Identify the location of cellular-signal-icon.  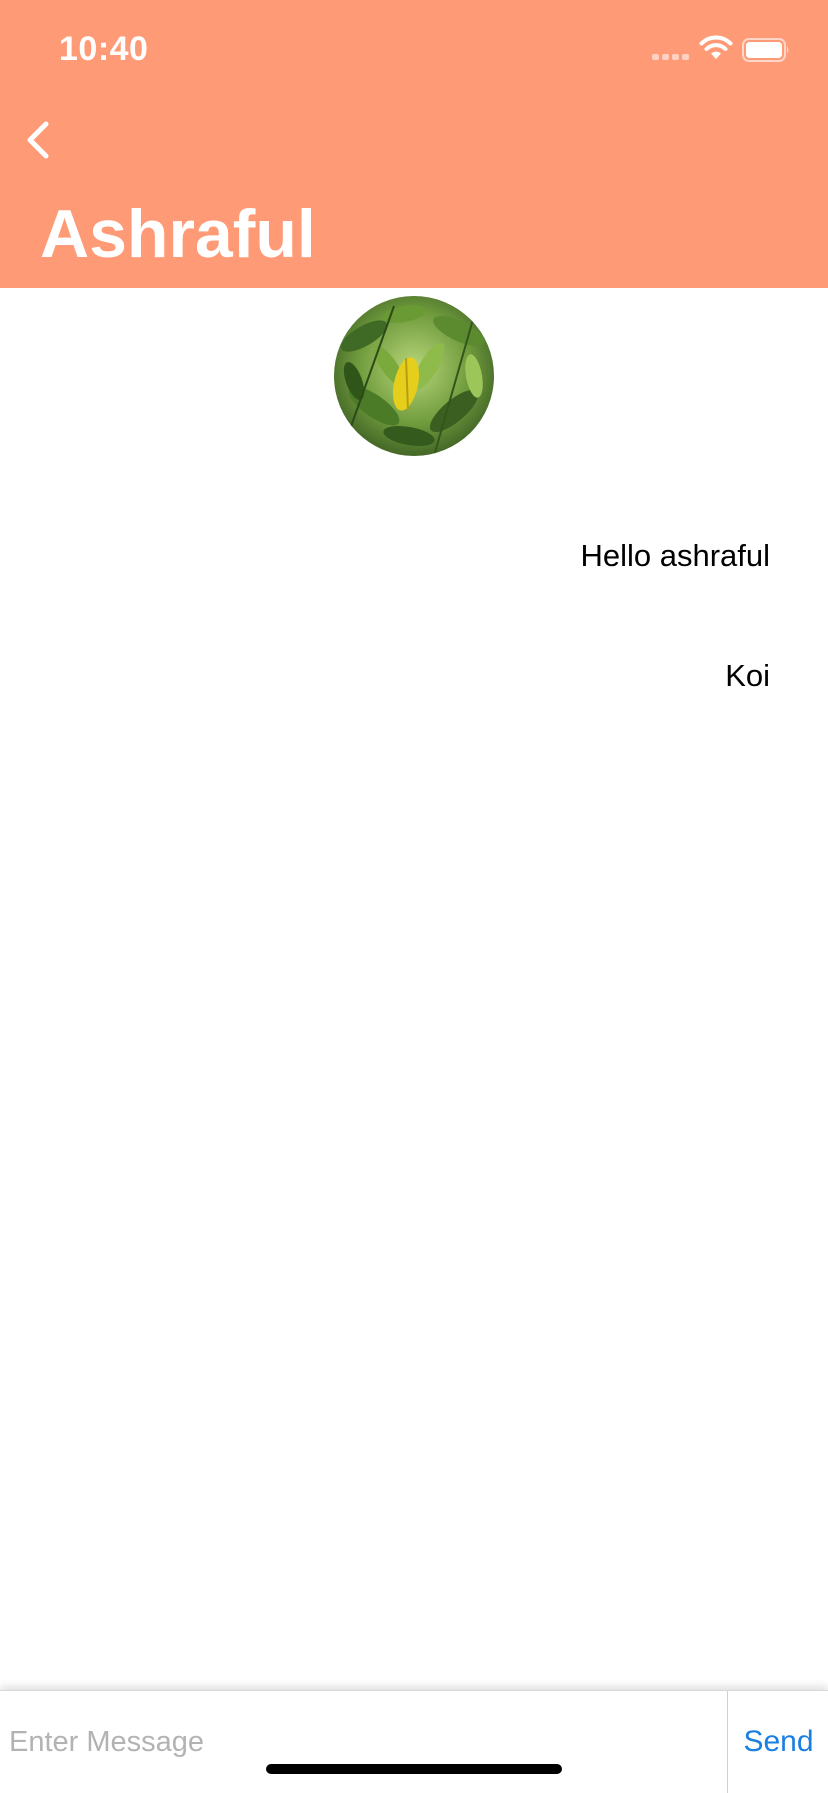
(671, 57).